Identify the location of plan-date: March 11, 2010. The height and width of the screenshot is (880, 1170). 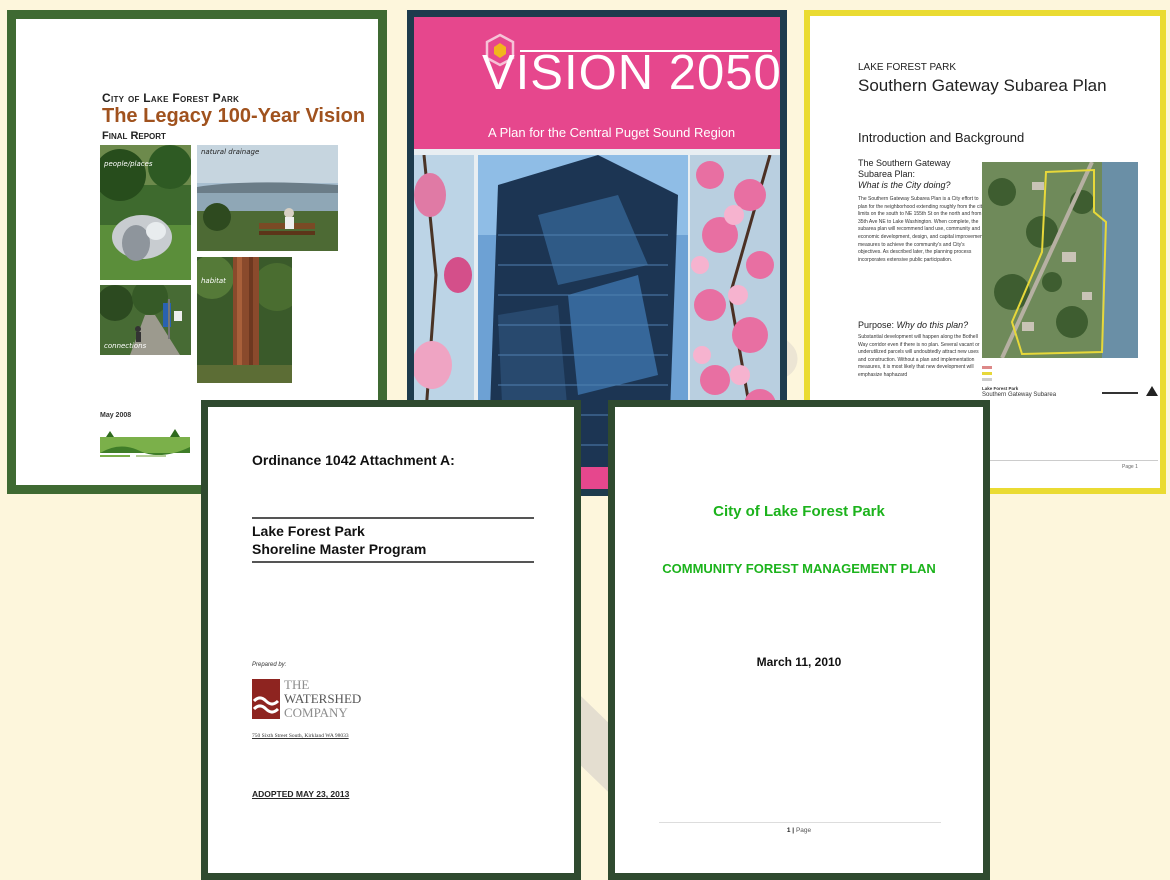
(799, 662).